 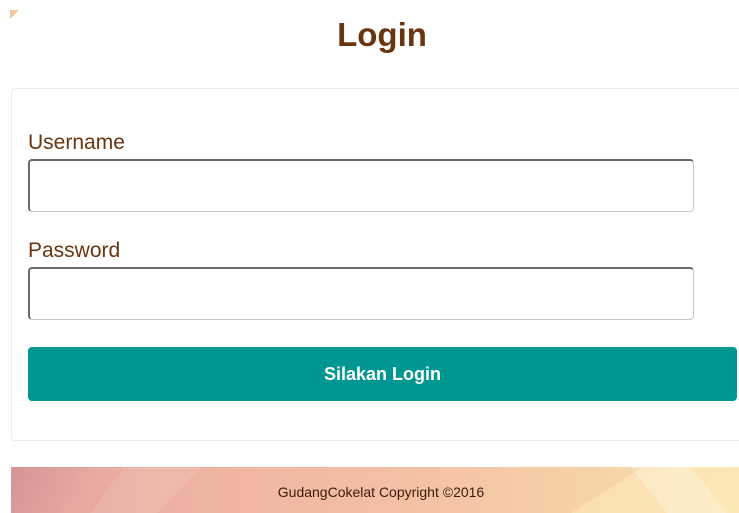 What do you see at coordinates (76, 142) in the screenshot?
I see `username-label: Username` at bounding box center [76, 142].